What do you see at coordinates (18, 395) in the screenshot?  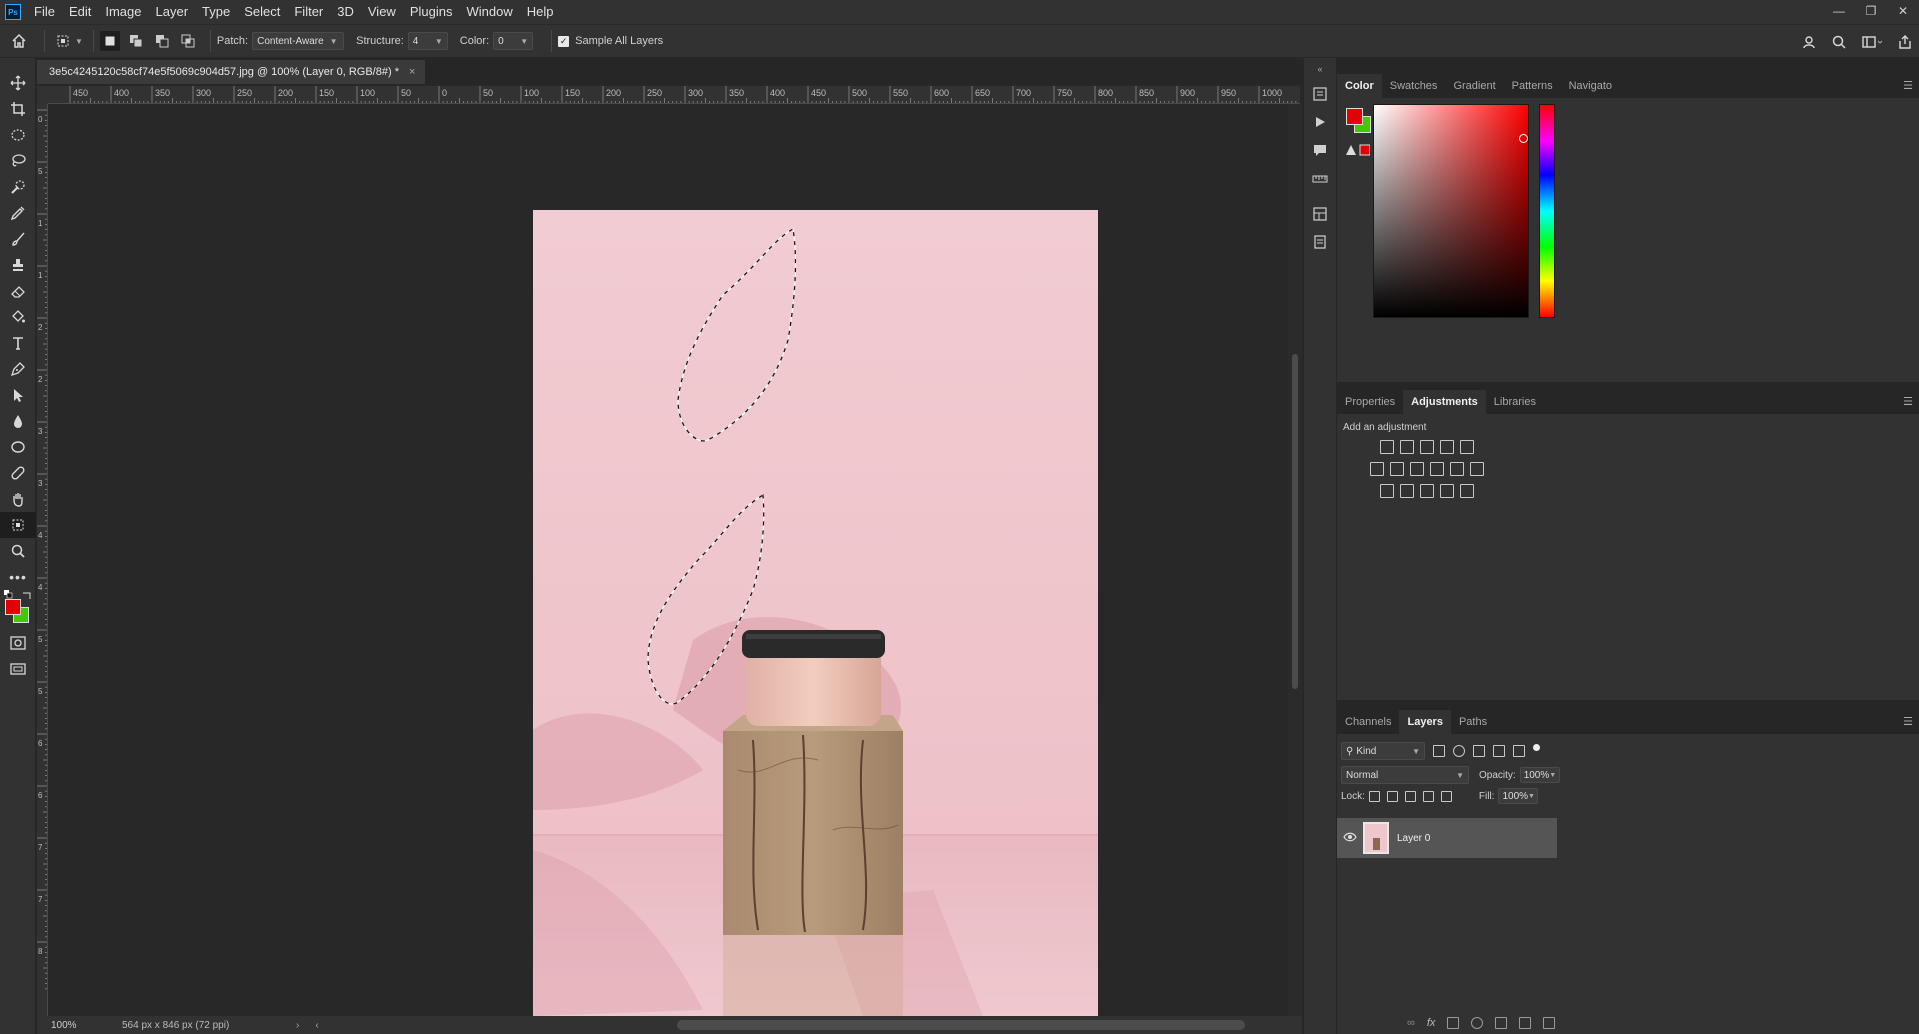 I see `path-selection-tool` at bounding box center [18, 395].